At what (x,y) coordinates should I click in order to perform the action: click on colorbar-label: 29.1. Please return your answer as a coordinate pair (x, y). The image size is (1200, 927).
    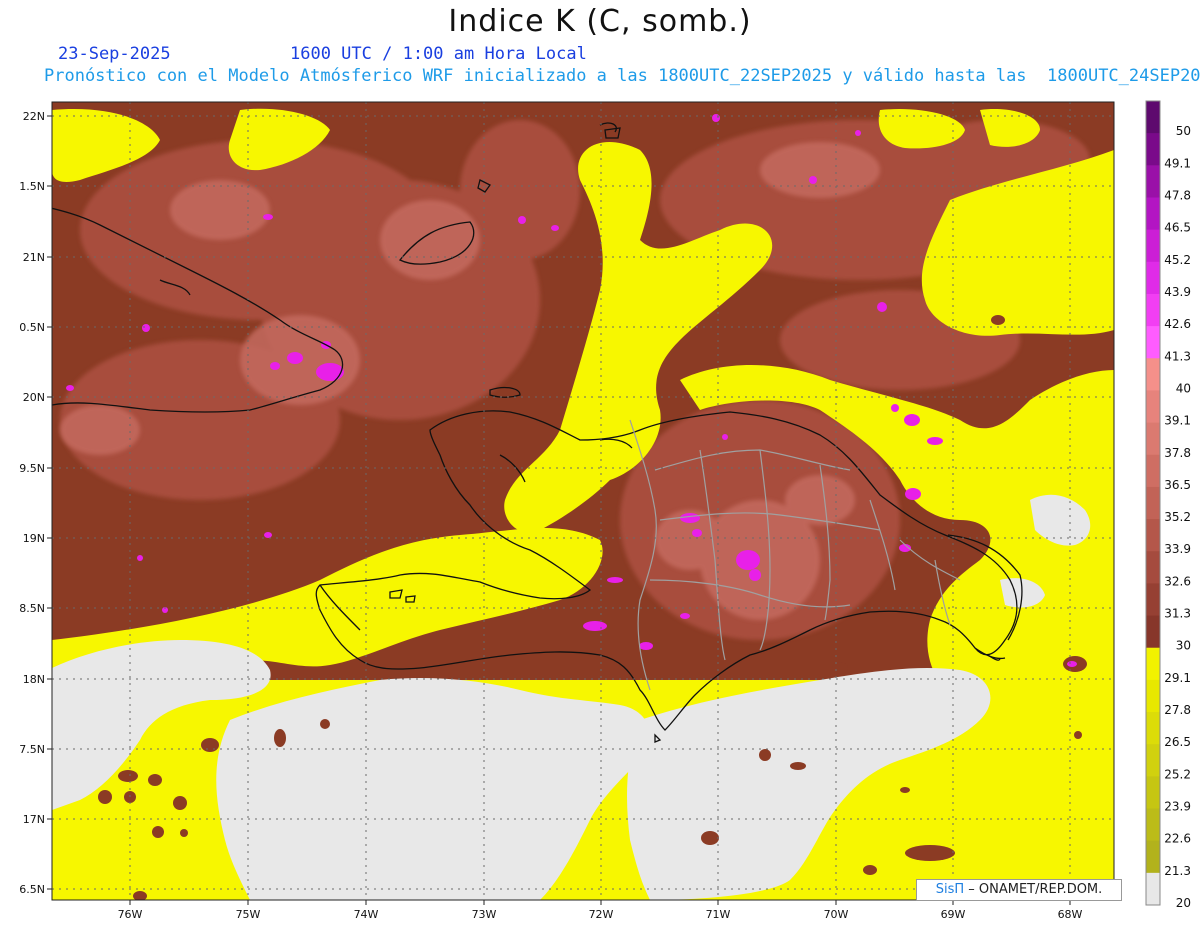
    Looking at the image, I should click on (1177, 678).